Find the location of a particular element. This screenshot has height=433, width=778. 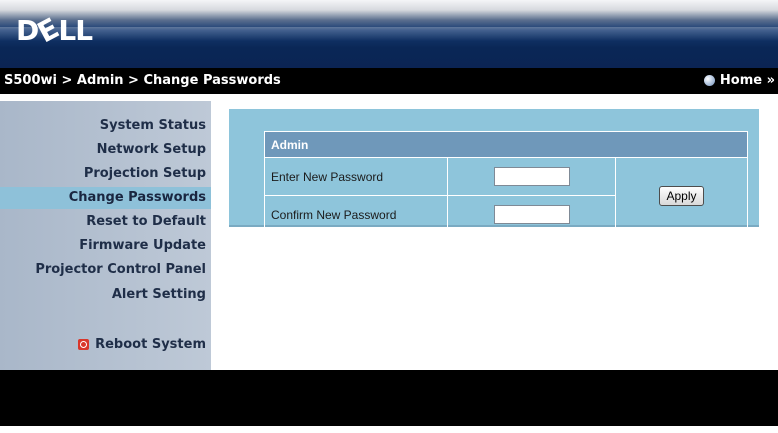

confirm-password-input is located at coordinates (531, 214).